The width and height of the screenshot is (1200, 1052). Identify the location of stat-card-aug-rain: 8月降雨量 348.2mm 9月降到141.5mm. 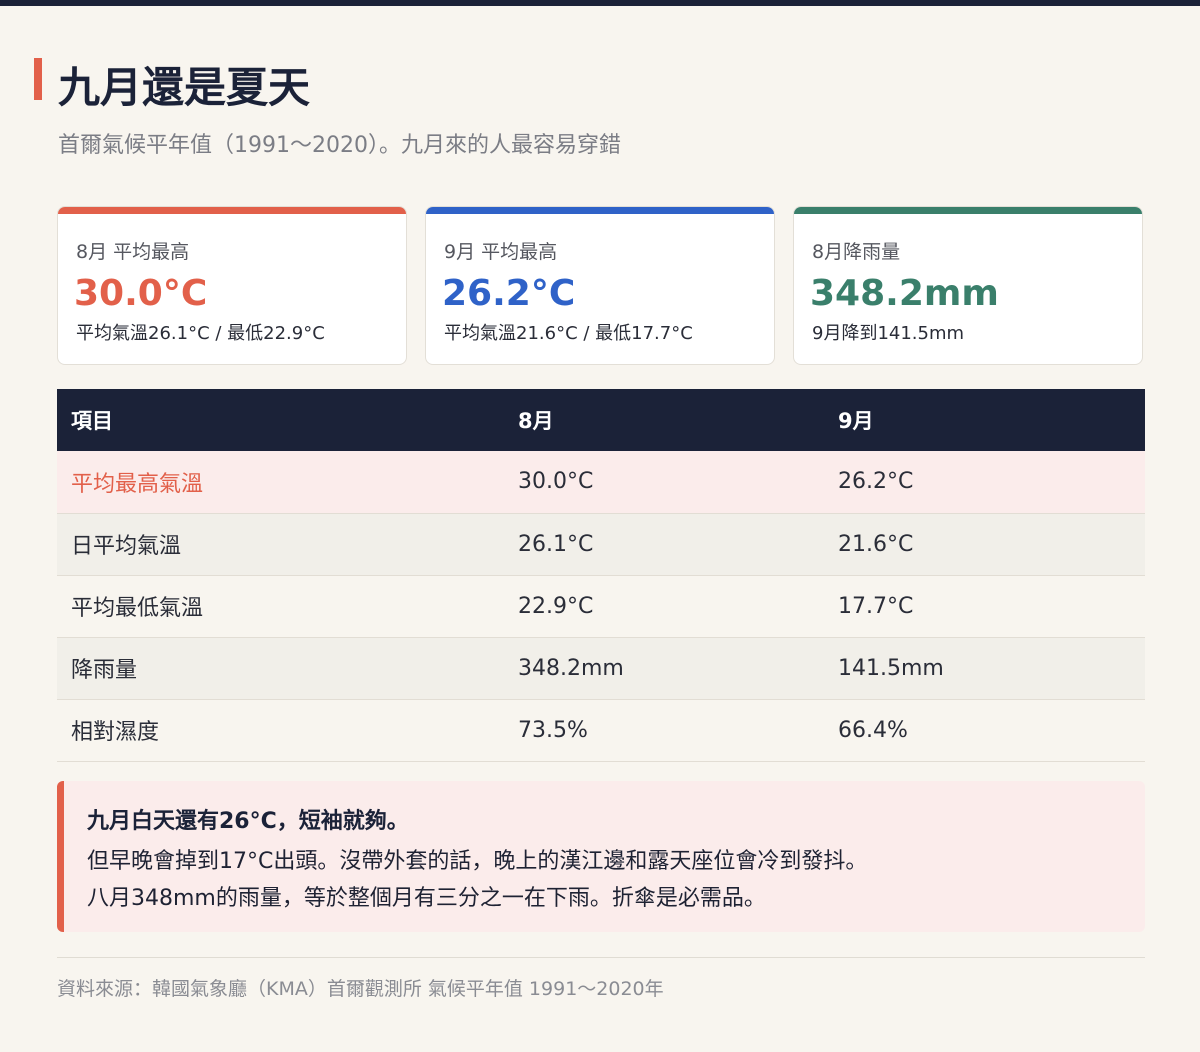
(968, 285).